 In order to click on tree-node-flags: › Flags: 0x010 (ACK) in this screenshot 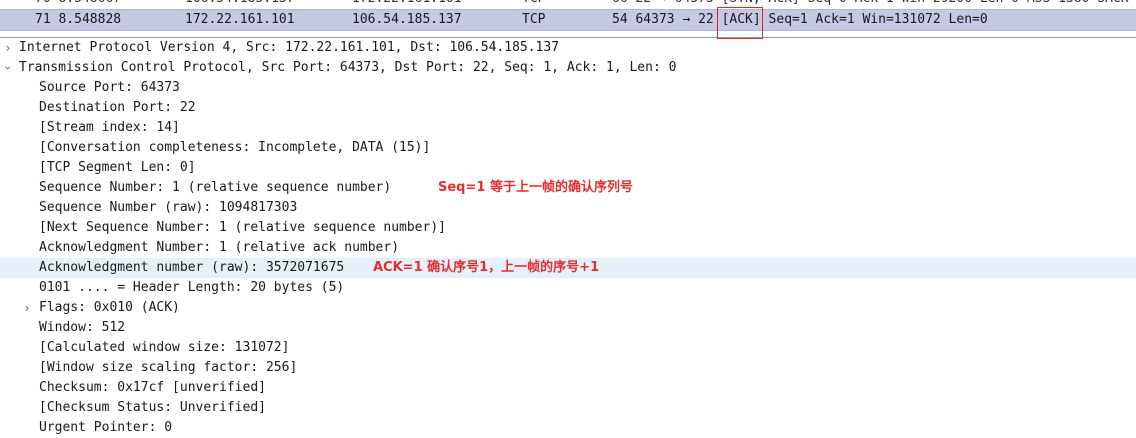, I will do `click(568, 308)`.